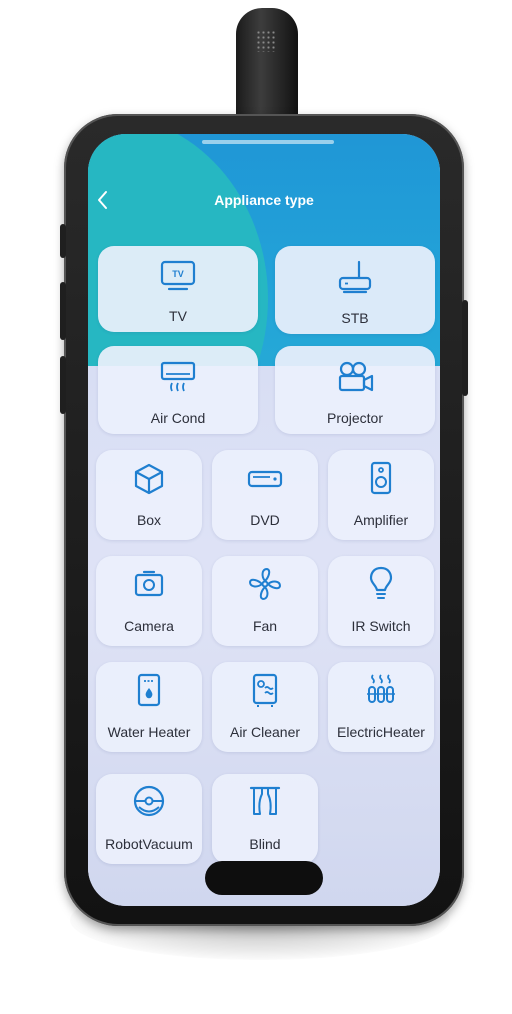 This screenshot has width=512, height=1014. What do you see at coordinates (149, 801) in the screenshot?
I see `robot-vacuum-icon` at bounding box center [149, 801].